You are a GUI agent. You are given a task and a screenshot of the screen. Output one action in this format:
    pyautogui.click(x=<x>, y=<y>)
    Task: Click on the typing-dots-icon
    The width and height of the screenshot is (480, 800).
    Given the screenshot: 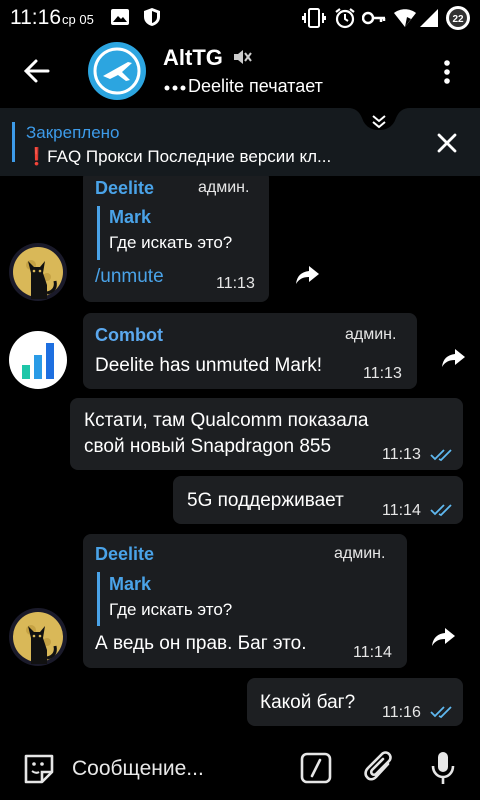 What is the action you would take?
    pyautogui.click(x=176, y=86)
    